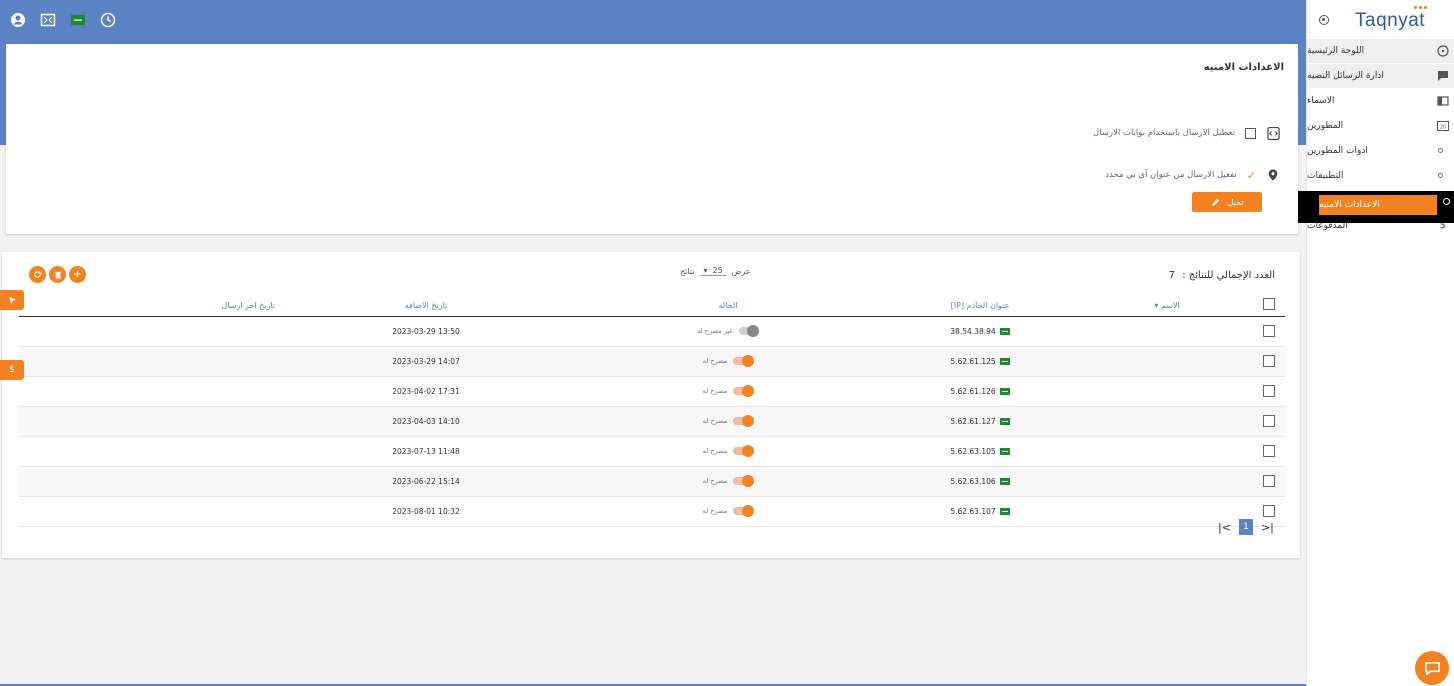  I want to click on edit-button: تحيل, so click(1227, 202).